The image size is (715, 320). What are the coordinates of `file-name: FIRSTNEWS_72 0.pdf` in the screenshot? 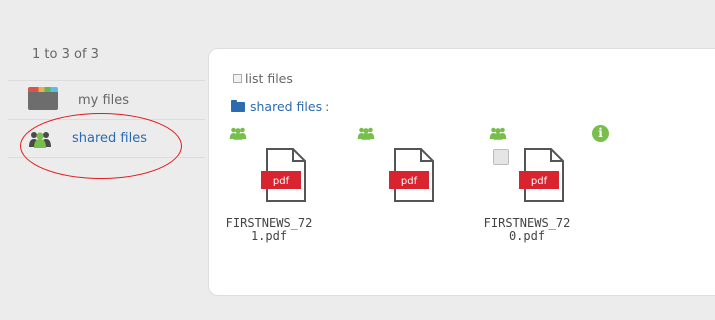 It's located at (527, 230).